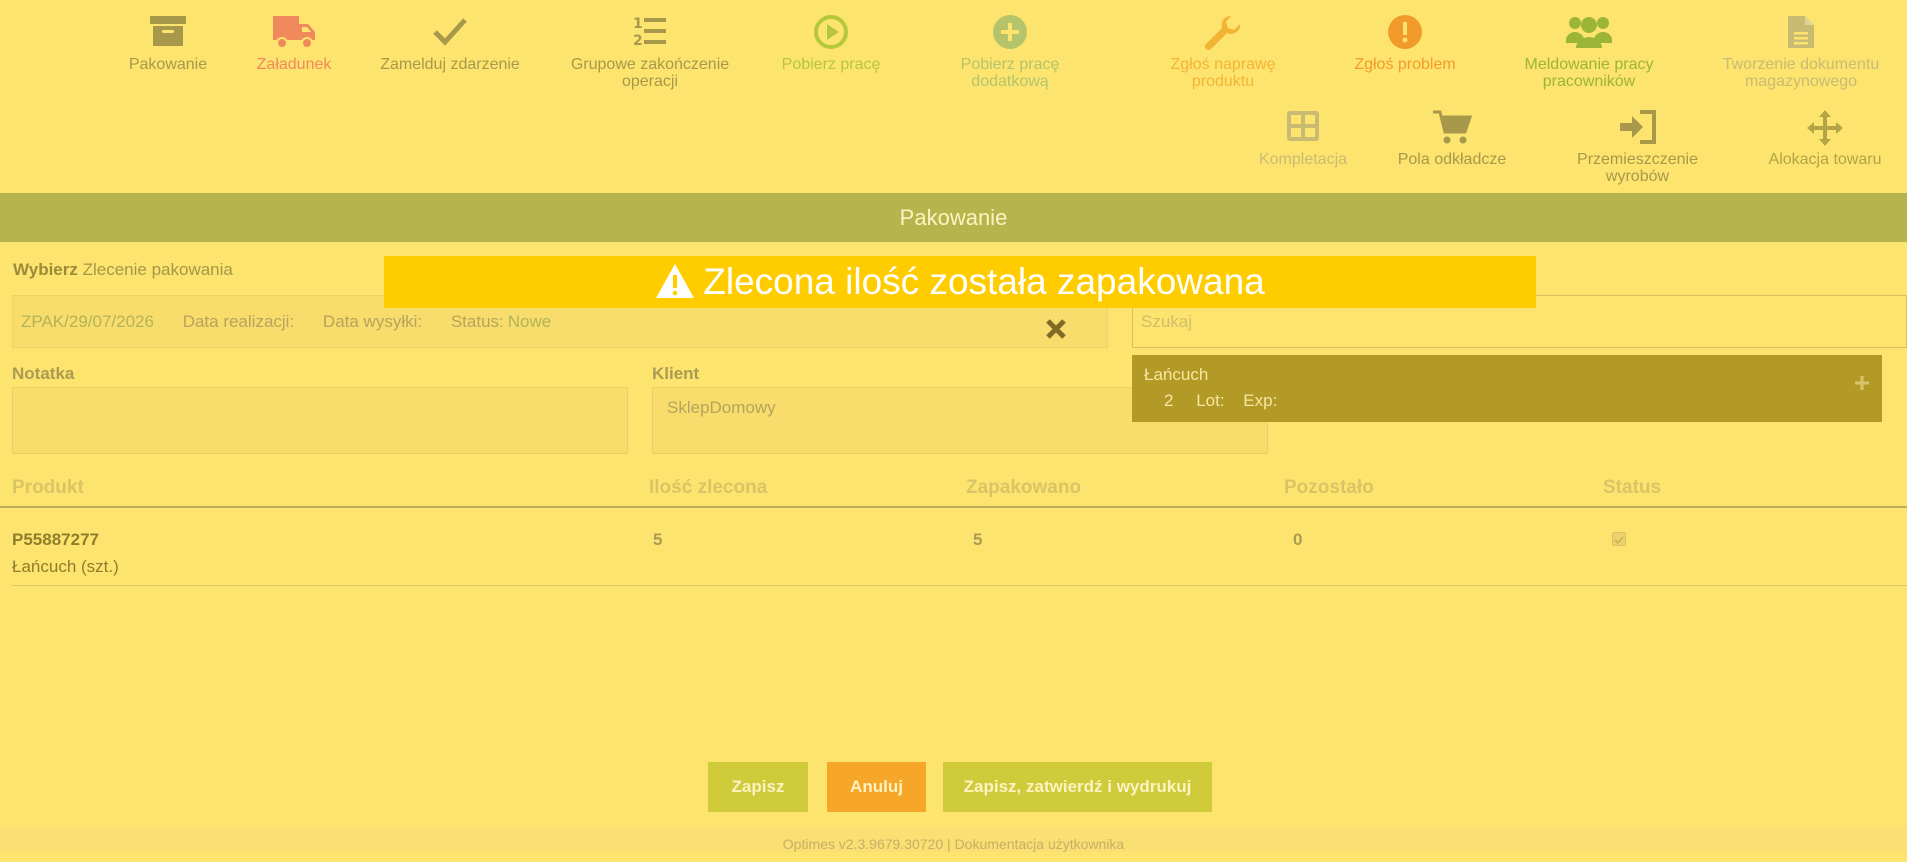  I want to click on toolbar-label: Pola odkładcze, so click(1452, 159).